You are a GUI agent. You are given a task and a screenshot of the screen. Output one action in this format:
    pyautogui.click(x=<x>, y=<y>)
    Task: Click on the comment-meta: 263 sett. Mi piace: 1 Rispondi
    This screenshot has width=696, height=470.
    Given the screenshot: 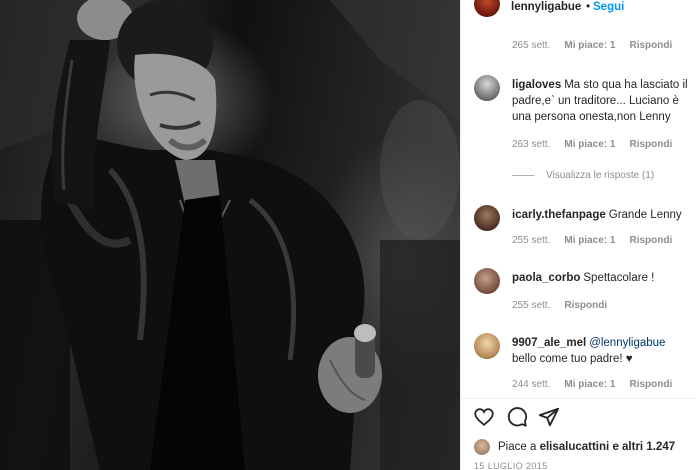 What is the action you would take?
    pyautogui.click(x=592, y=144)
    